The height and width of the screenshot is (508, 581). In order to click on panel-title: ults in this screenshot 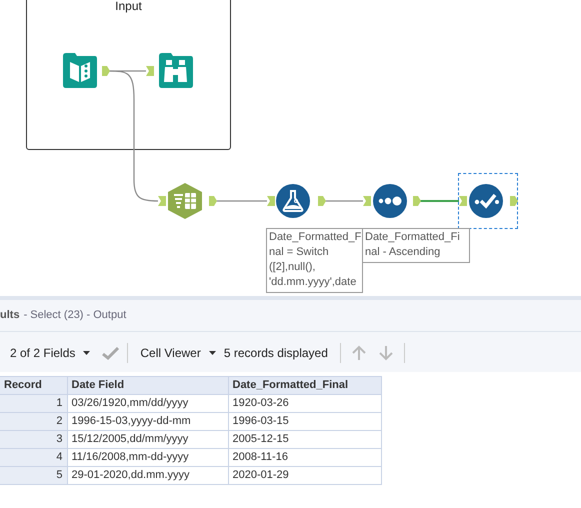, I will do `click(10, 316)`.